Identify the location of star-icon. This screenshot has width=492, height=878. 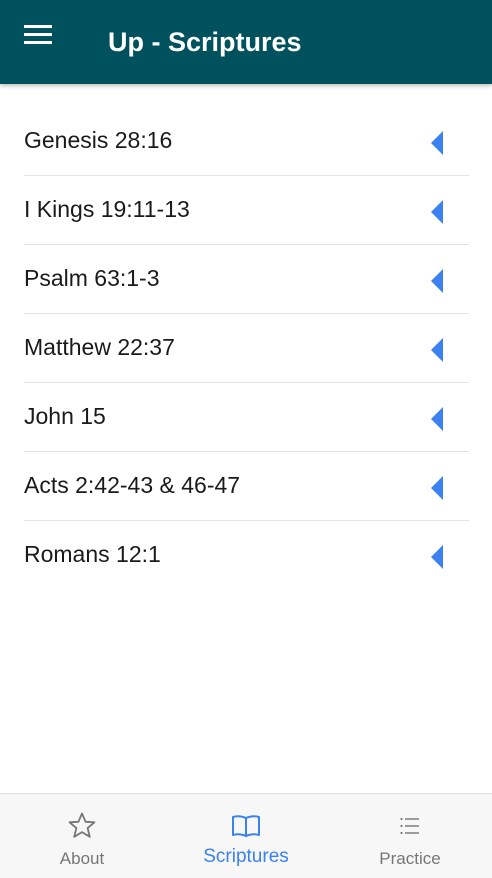
(82, 826).